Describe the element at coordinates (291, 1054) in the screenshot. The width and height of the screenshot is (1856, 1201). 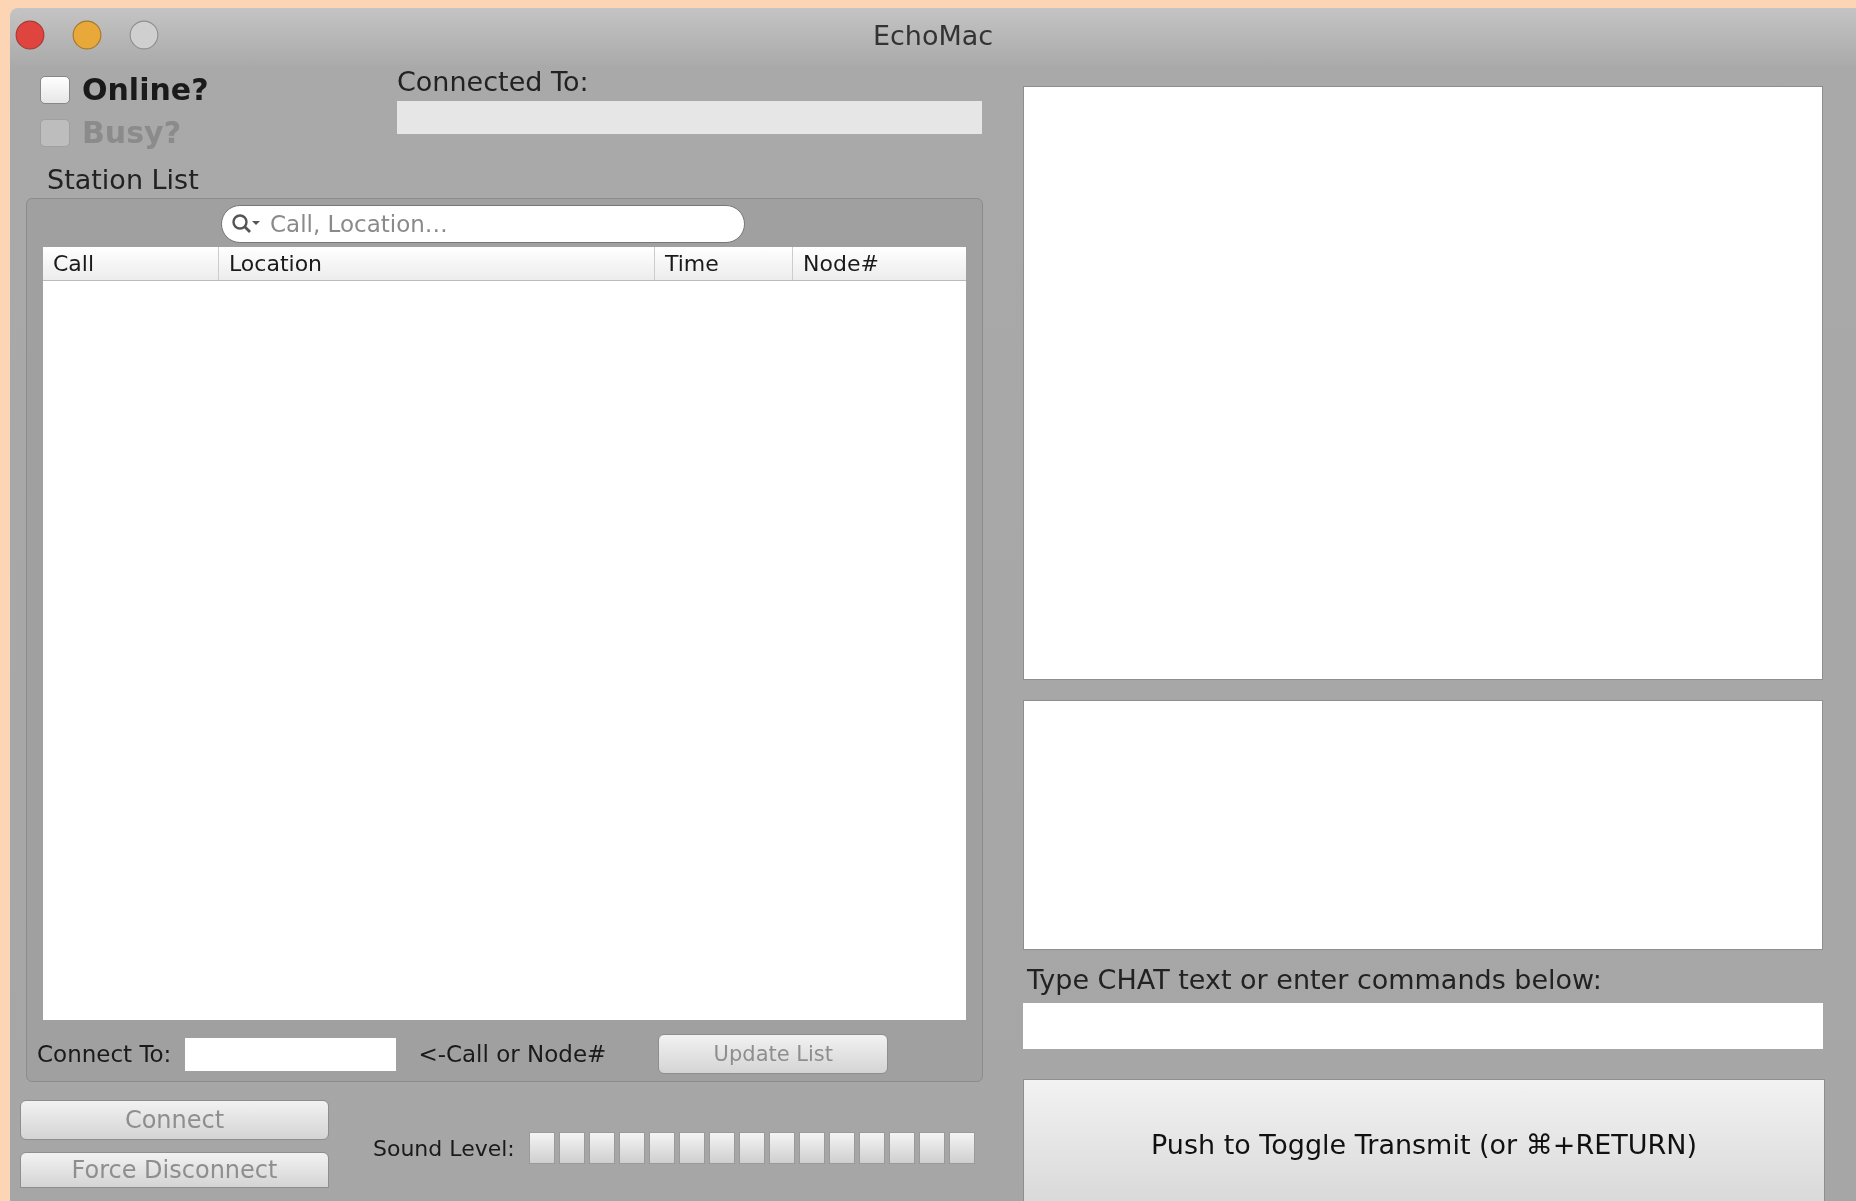
I see `connect-to-field` at that location.